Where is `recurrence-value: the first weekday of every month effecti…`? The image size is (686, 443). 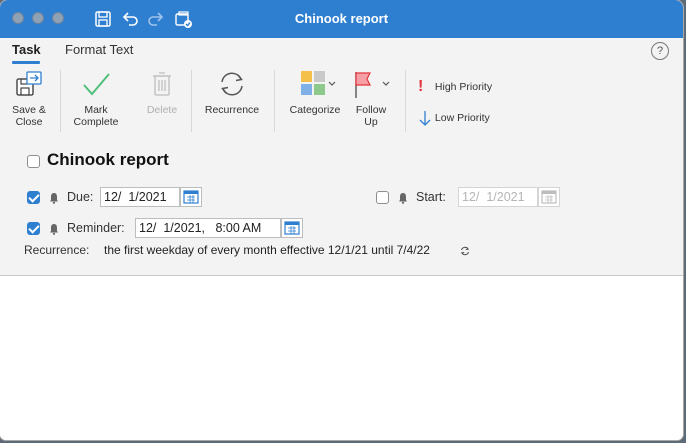
recurrence-value: the first weekday of every month effecti… is located at coordinates (267, 250).